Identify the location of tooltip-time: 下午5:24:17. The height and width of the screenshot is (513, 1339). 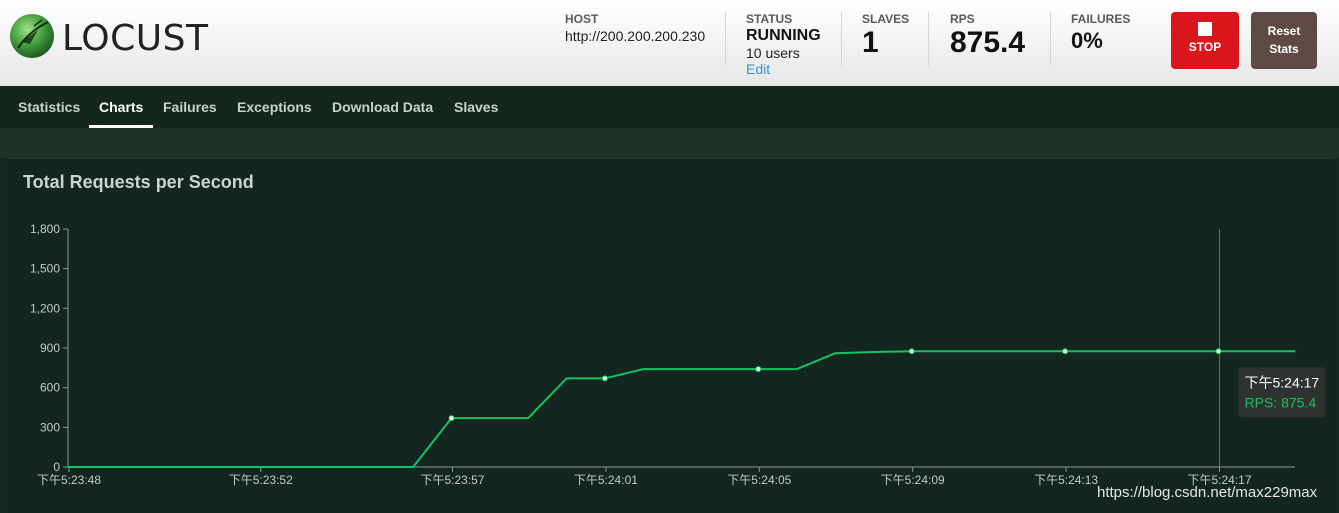
(1282, 382).